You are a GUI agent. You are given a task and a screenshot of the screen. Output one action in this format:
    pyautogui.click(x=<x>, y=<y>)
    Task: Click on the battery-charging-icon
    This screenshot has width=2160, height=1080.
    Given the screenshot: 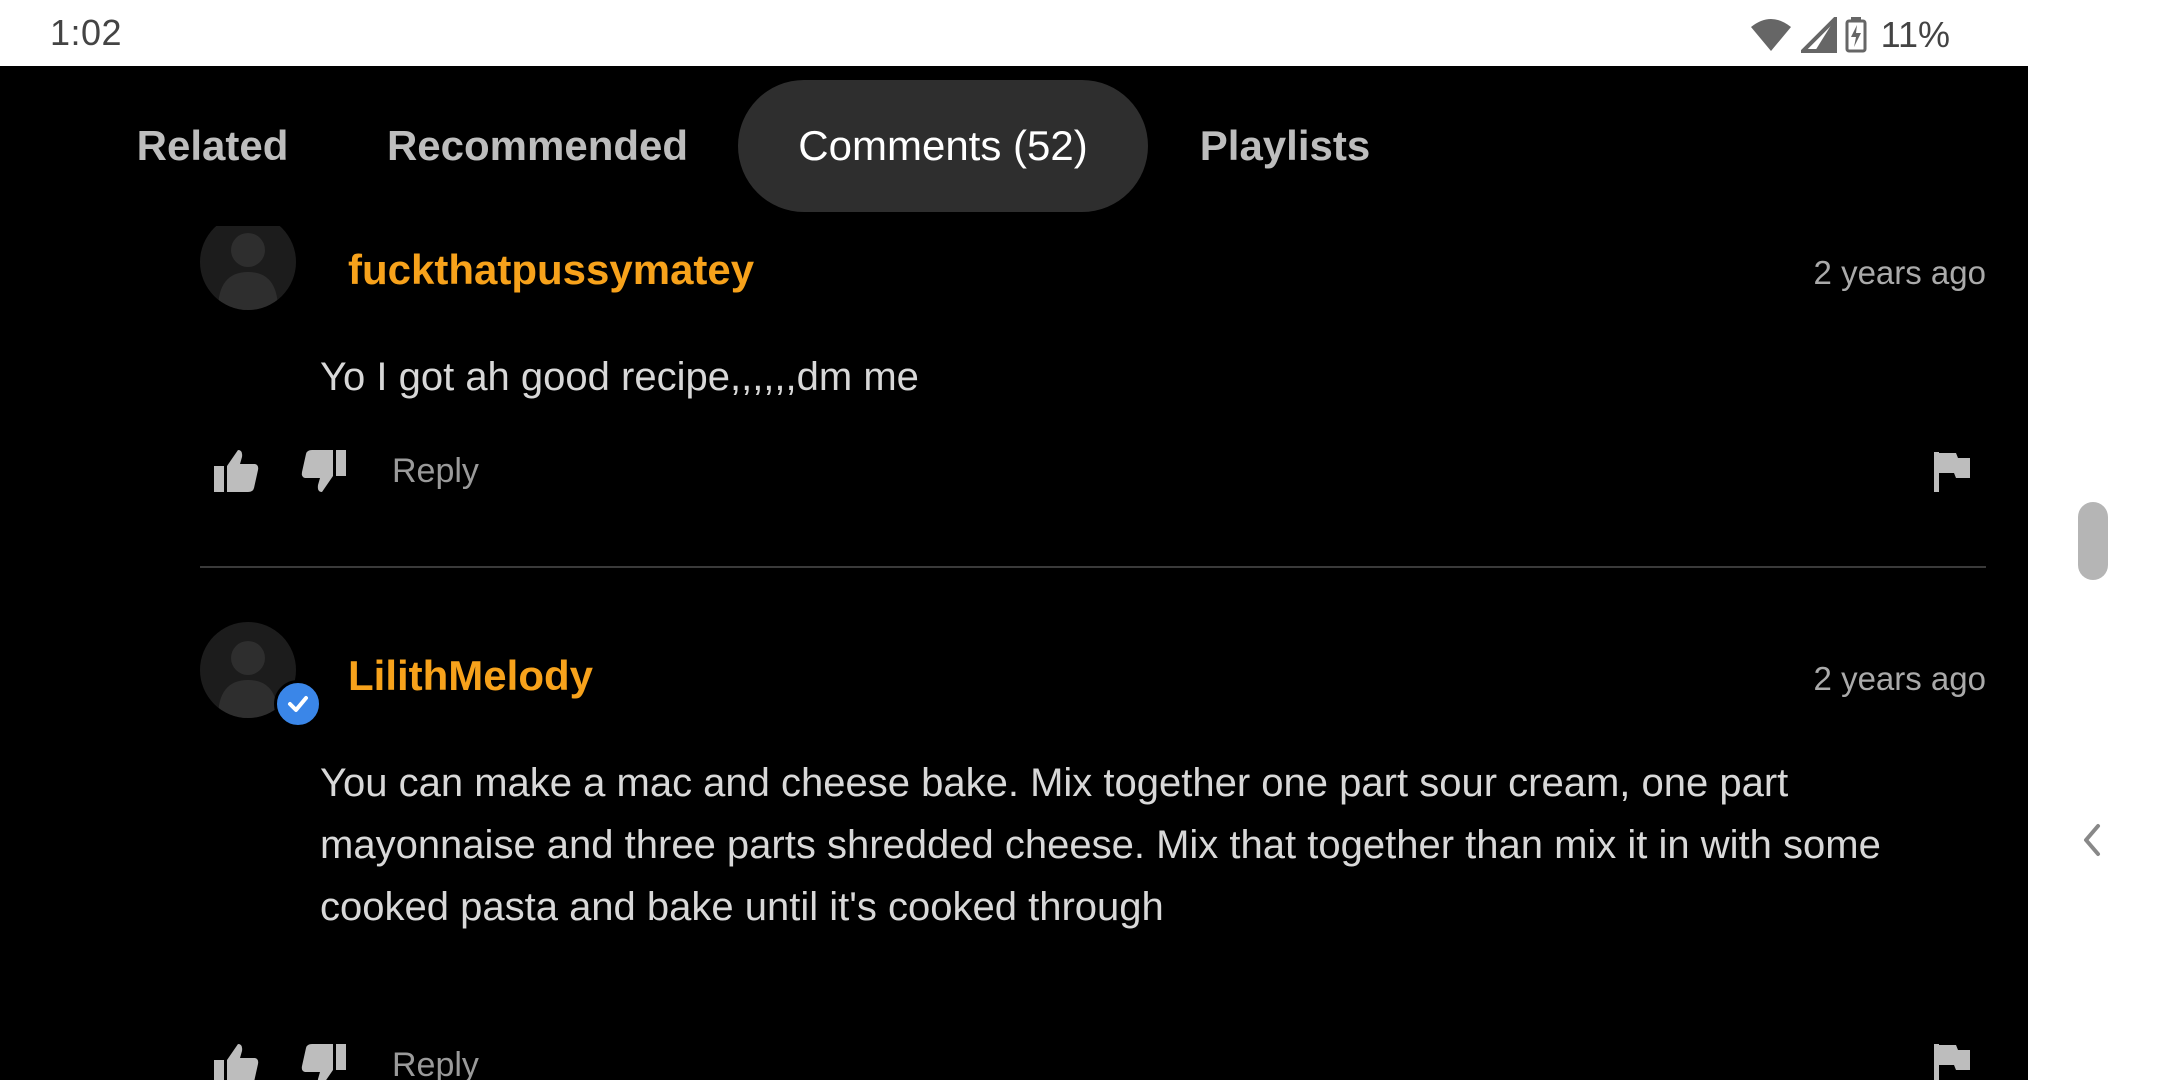 What is the action you would take?
    pyautogui.click(x=1856, y=35)
    